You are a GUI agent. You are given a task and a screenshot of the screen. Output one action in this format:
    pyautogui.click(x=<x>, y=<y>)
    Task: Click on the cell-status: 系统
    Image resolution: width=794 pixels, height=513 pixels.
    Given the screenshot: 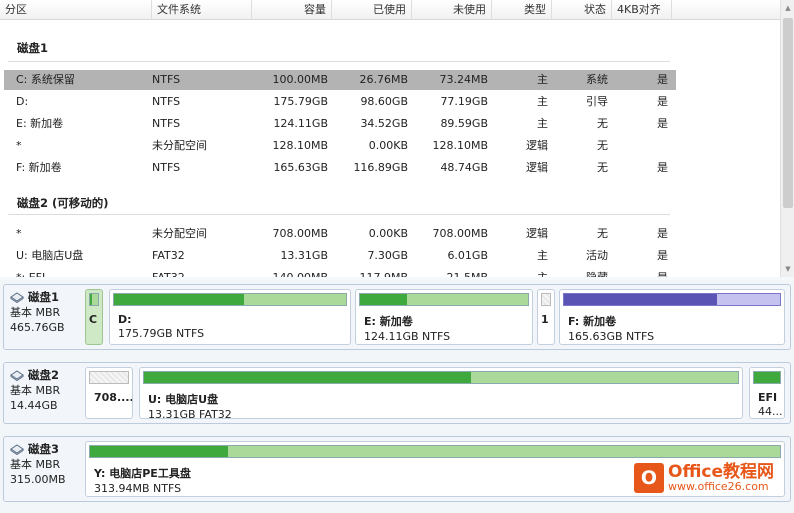 What is the action you would take?
    pyautogui.click(x=597, y=79)
    